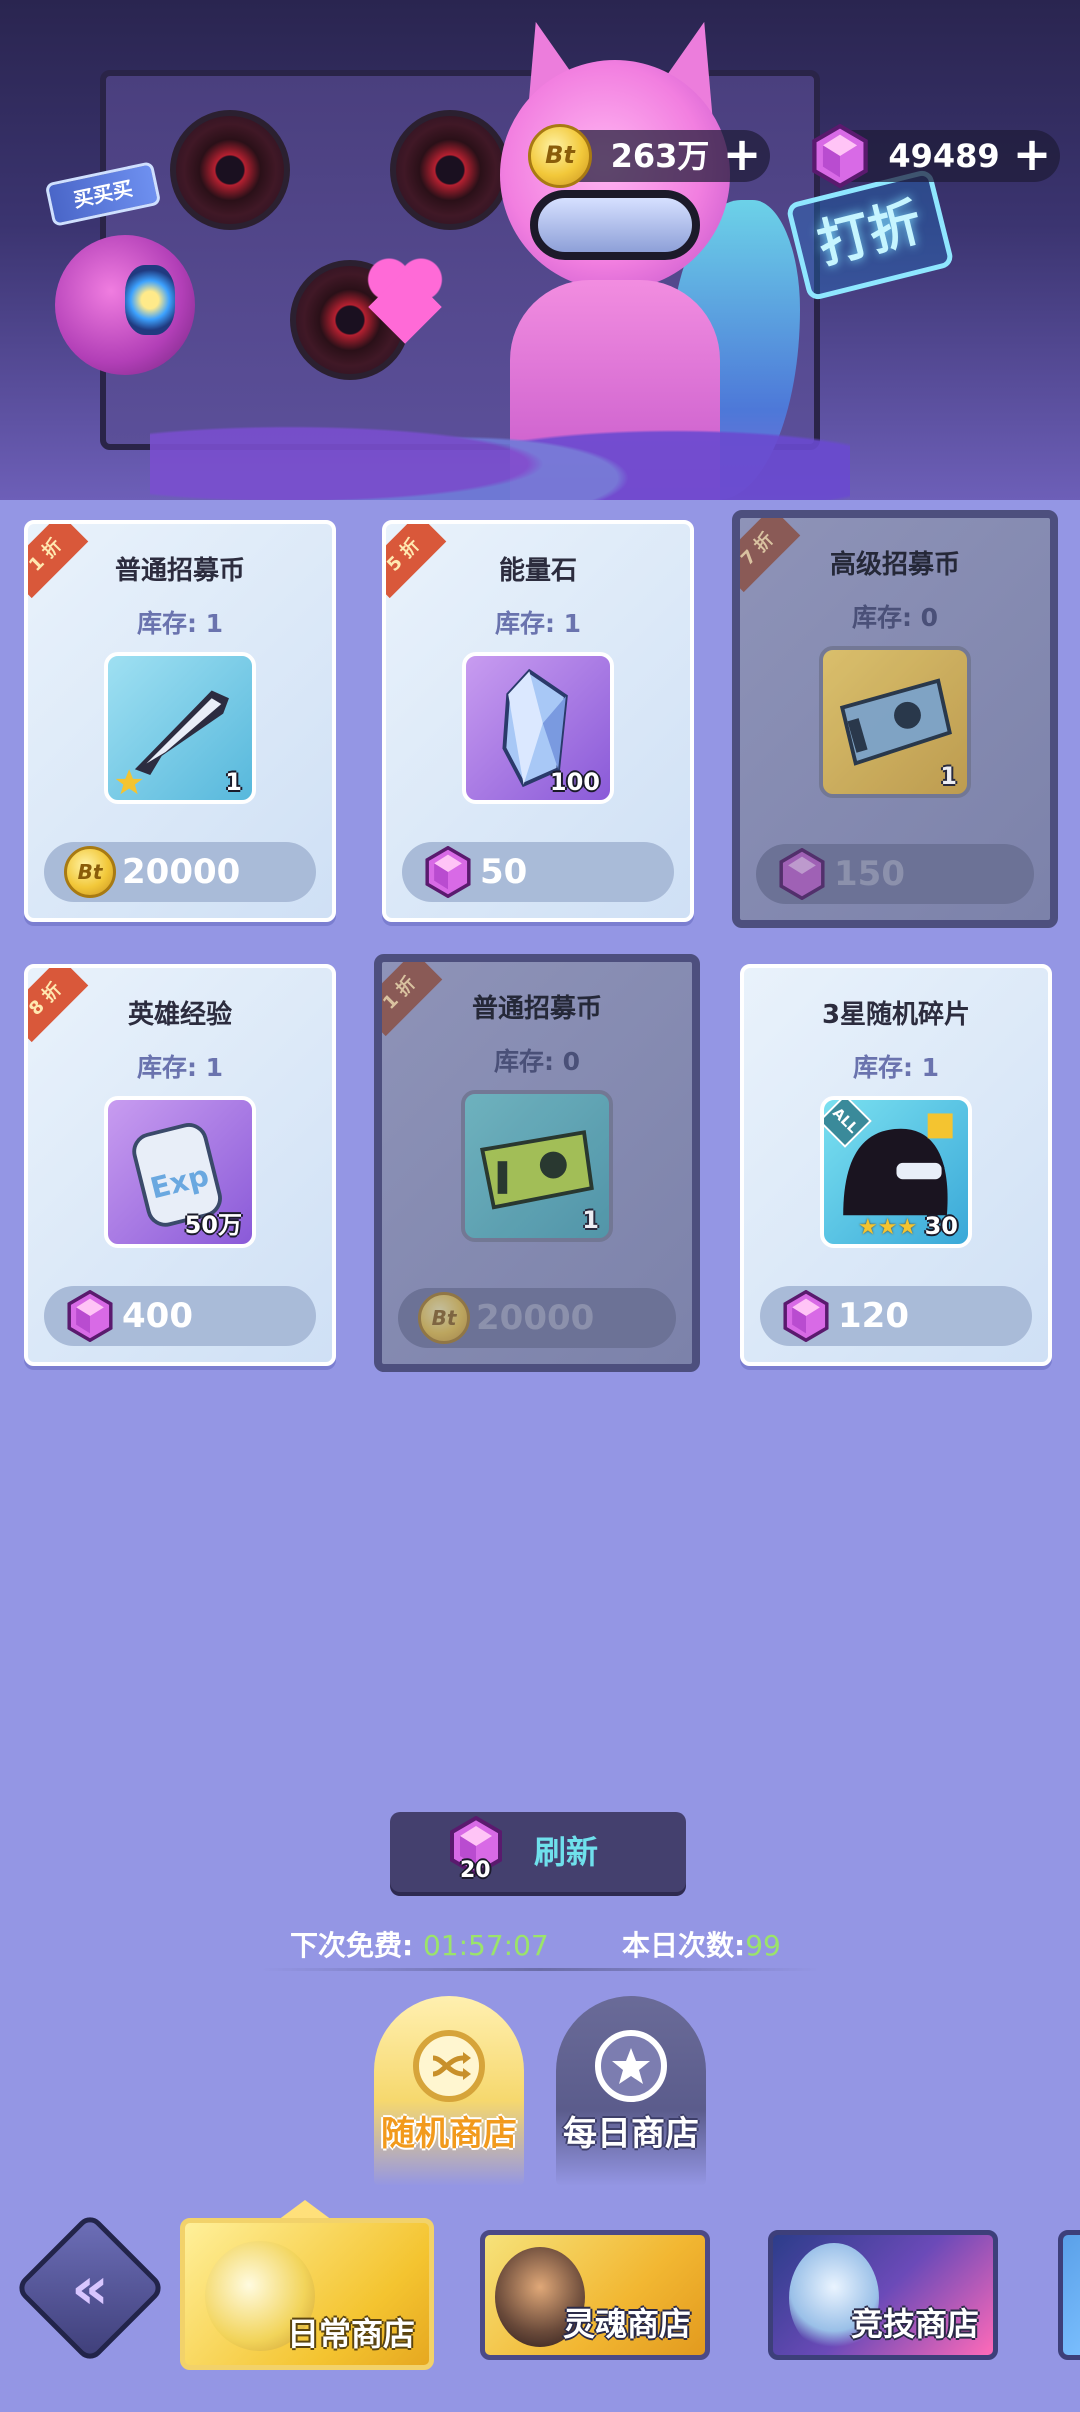 The height and width of the screenshot is (2412, 1080). I want to click on gem-amount: 49489, so click(944, 156).